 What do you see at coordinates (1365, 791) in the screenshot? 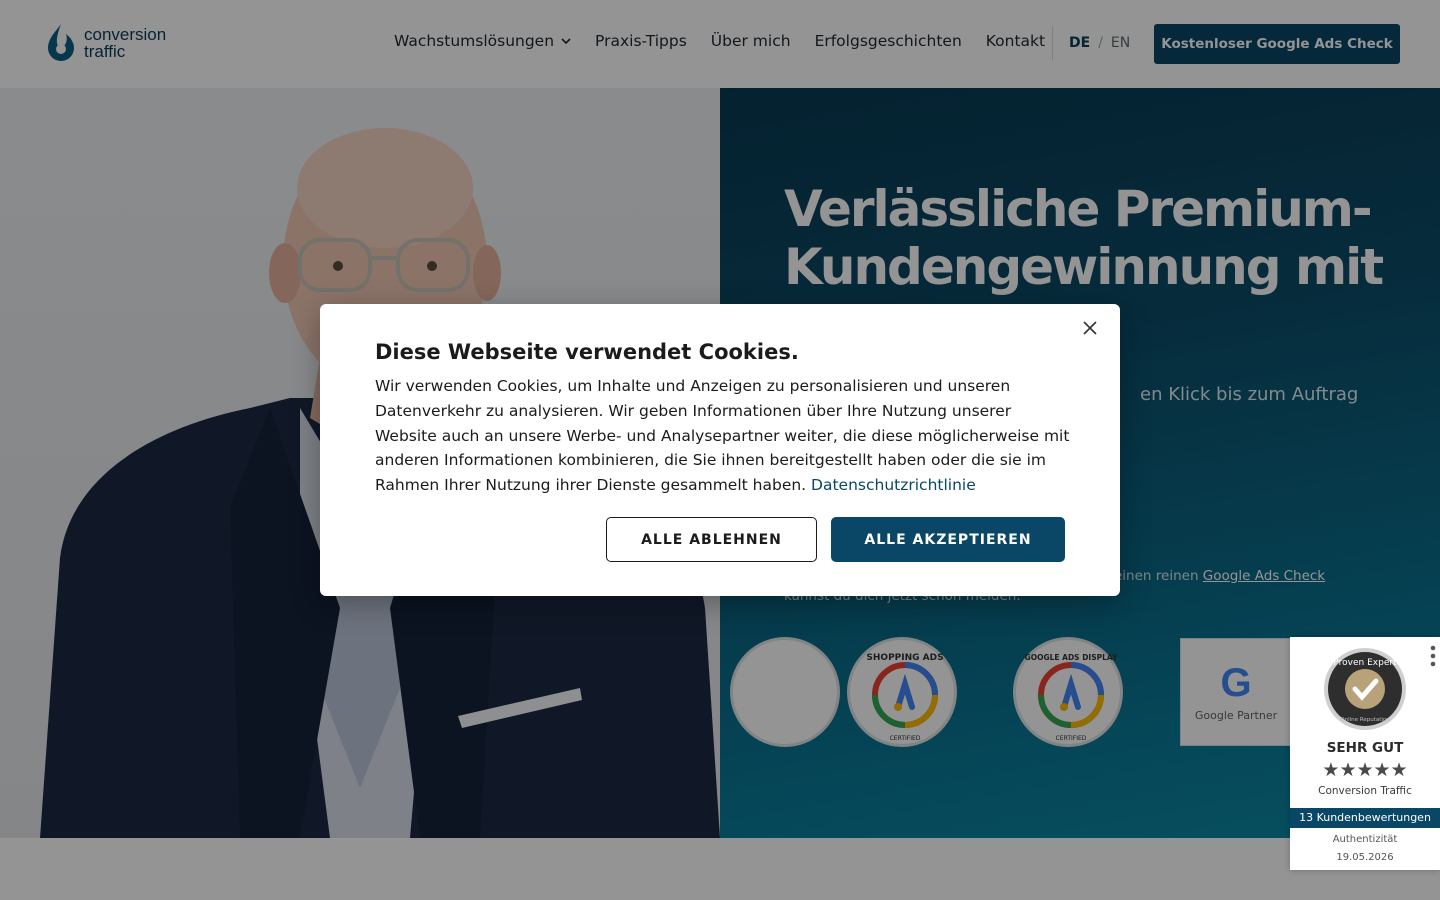
I see `proven-expert-company: Conversion Traffic` at bounding box center [1365, 791].